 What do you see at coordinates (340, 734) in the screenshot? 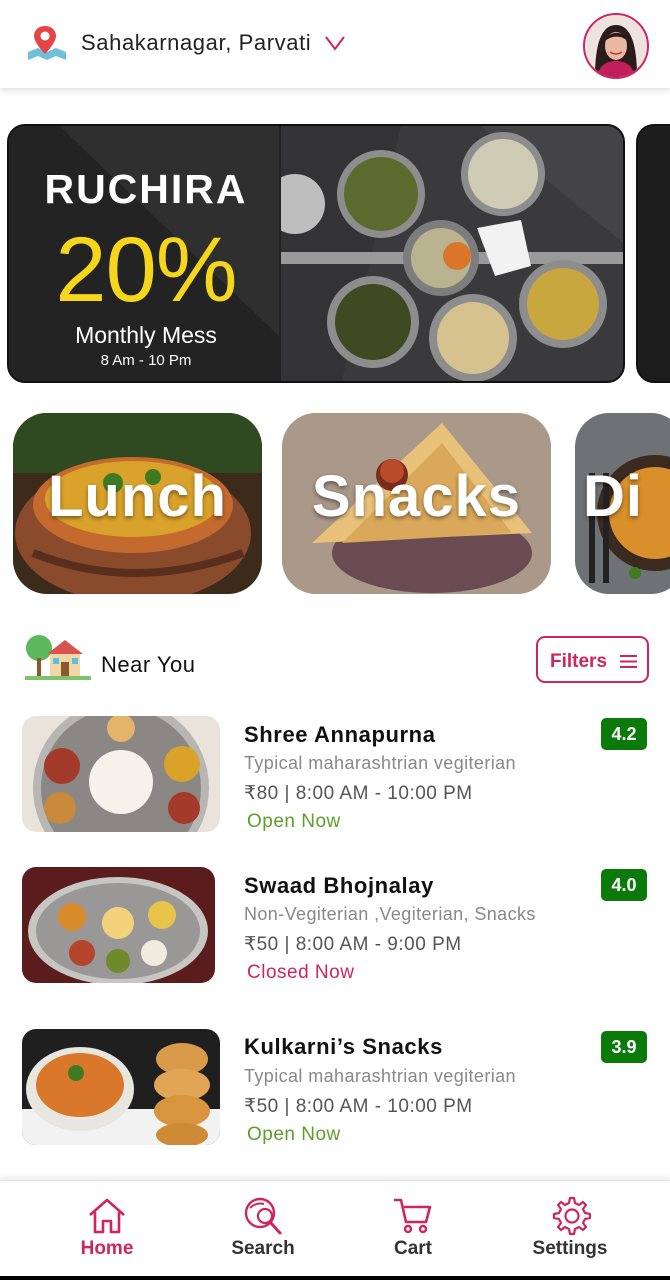
I see `restaurant-name: Shree Annapurna` at bounding box center [340, 734].